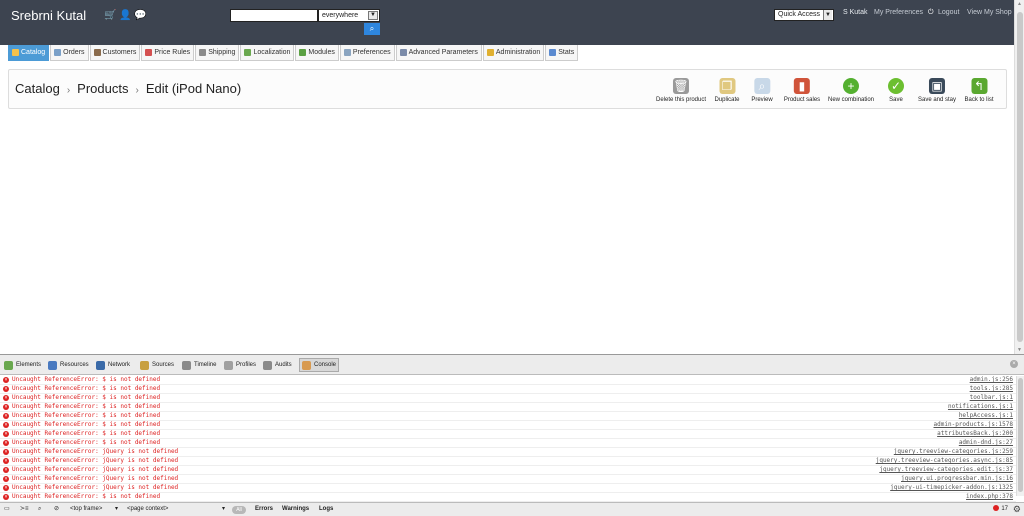 The image size is (1024, 516). What do you see at coordinates (804, 15) in the screenshot?
I see `quick-access-select: Quick Access ▼` at bounding box center [804, 15].